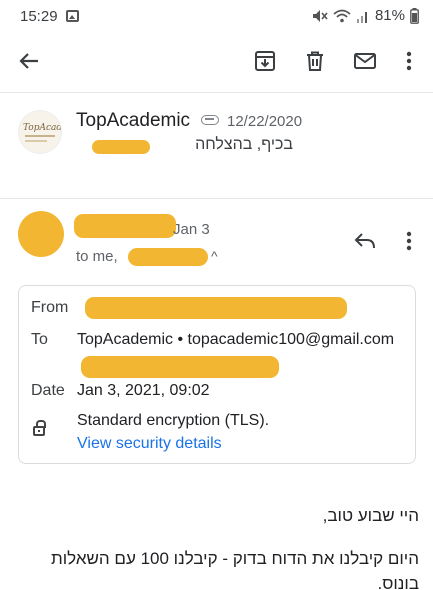  I want to click on lock-icon, so click(39, 428).